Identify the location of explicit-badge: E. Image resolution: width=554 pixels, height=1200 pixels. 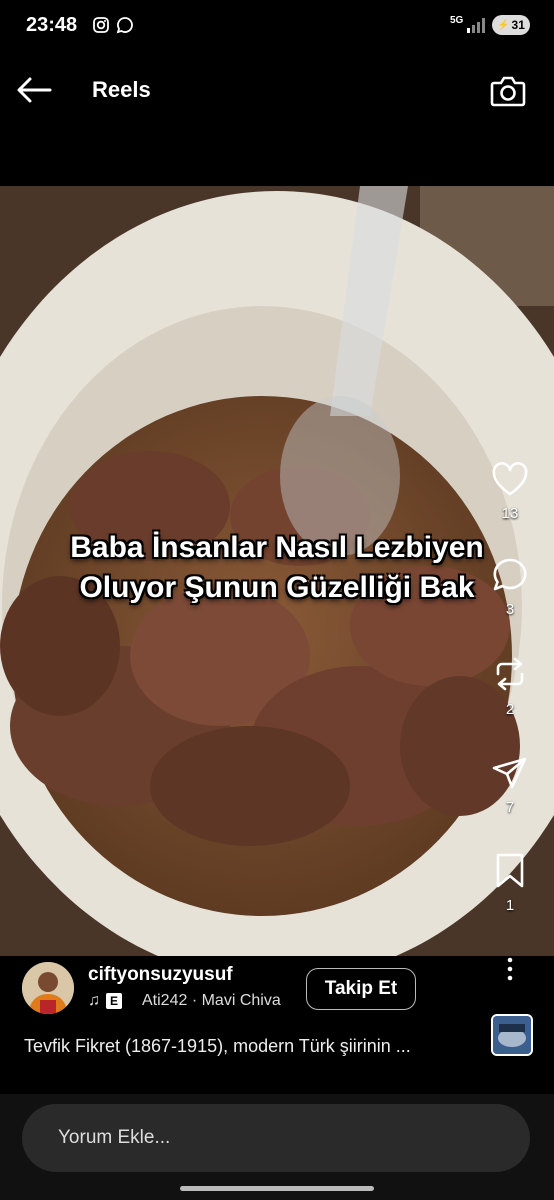
(114, 1001).